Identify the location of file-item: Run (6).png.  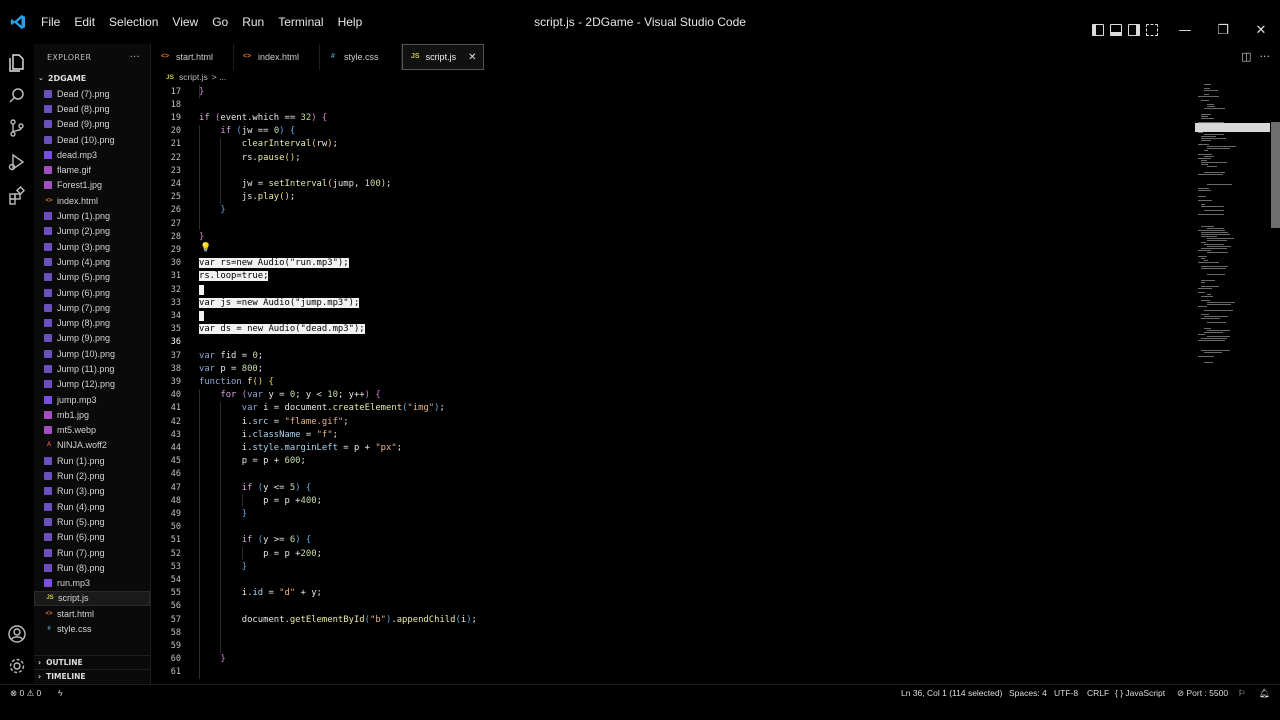
(92, 537).